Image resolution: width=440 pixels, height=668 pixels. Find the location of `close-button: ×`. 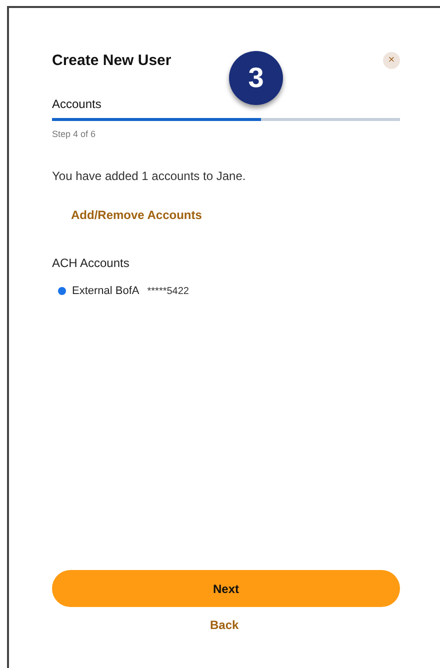

close-button: × is located at coordinates (391, 60).